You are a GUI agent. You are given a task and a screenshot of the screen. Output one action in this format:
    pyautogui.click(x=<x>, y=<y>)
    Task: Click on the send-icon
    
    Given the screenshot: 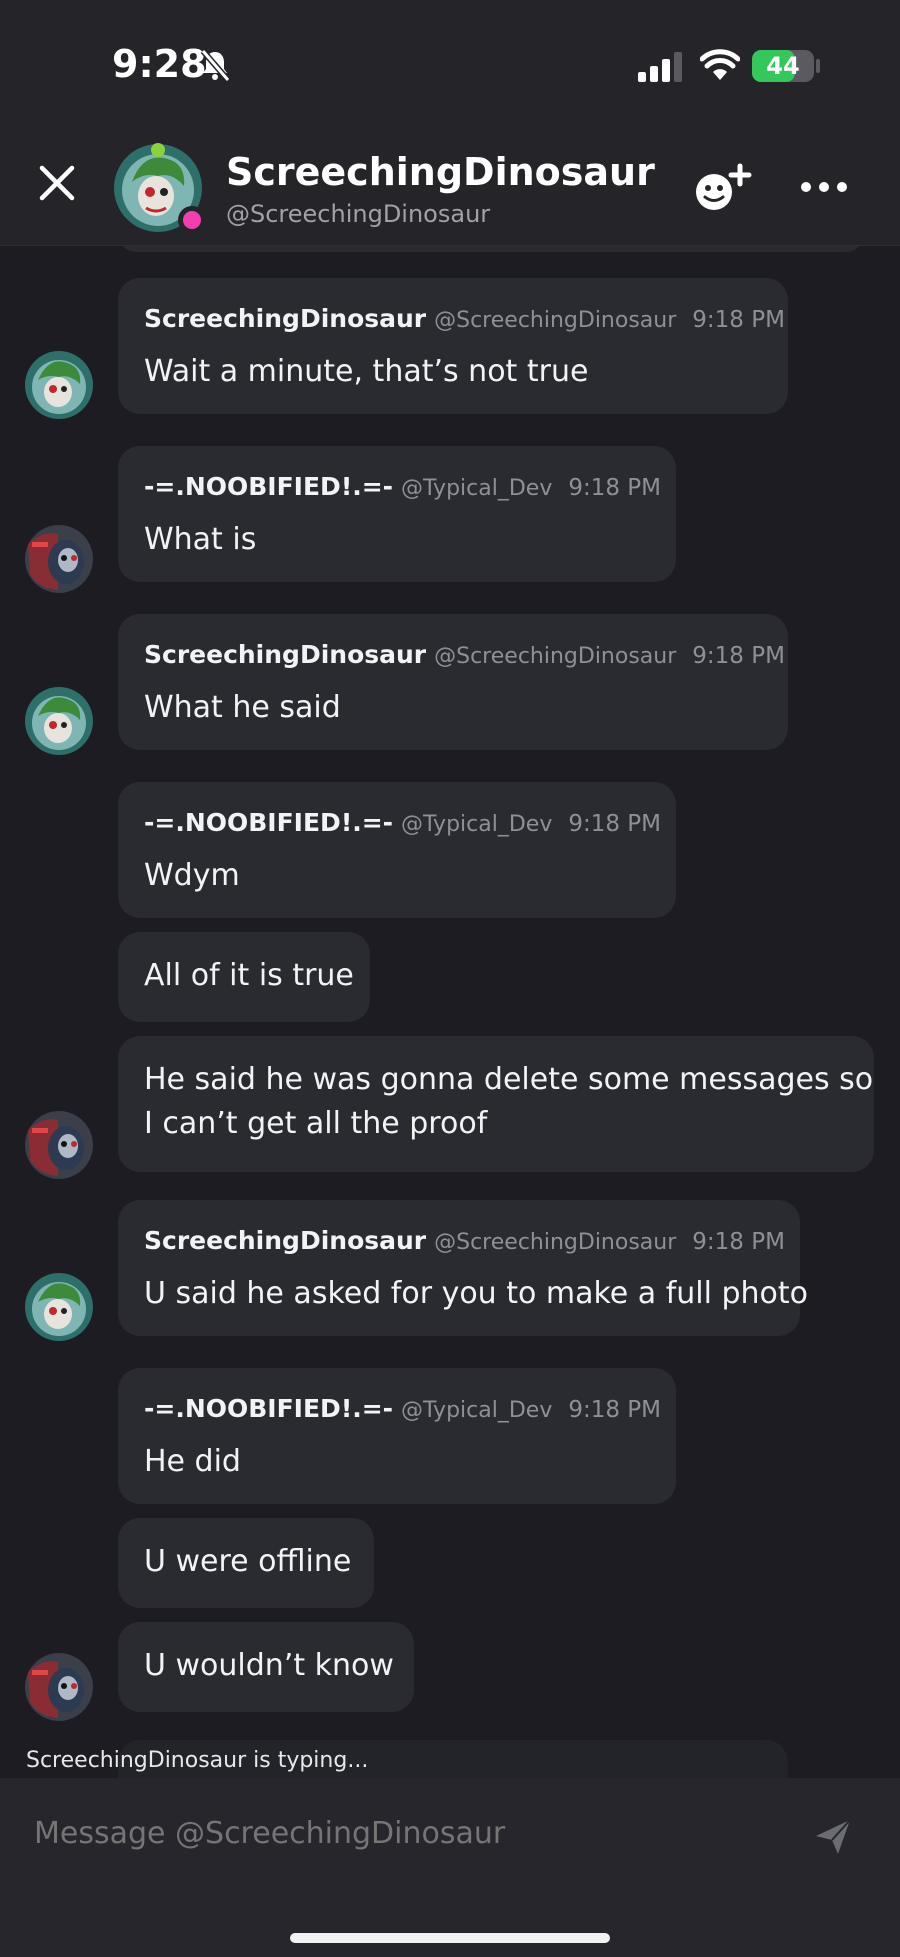 What is the action you would take?
    pyautogui.click(x=833, y=1837)
    